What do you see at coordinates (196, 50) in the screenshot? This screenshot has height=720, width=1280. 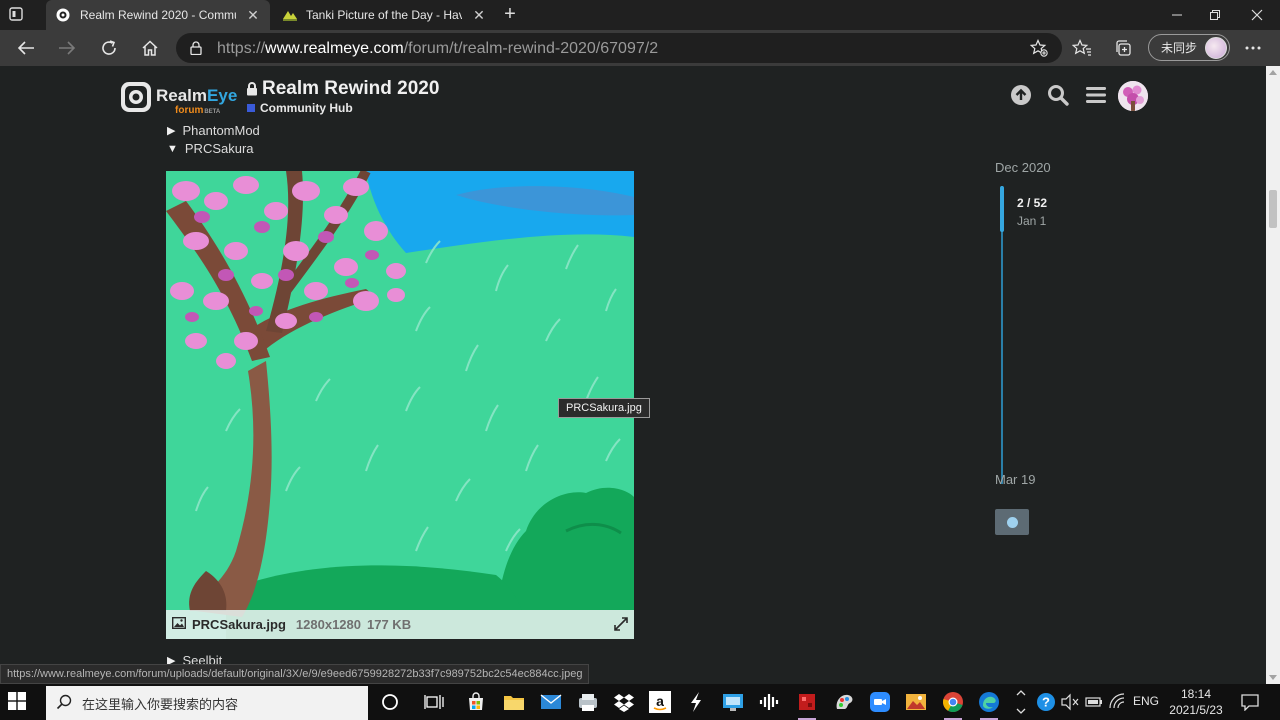 I see `lock-icon` at bounding box center [196, 50].